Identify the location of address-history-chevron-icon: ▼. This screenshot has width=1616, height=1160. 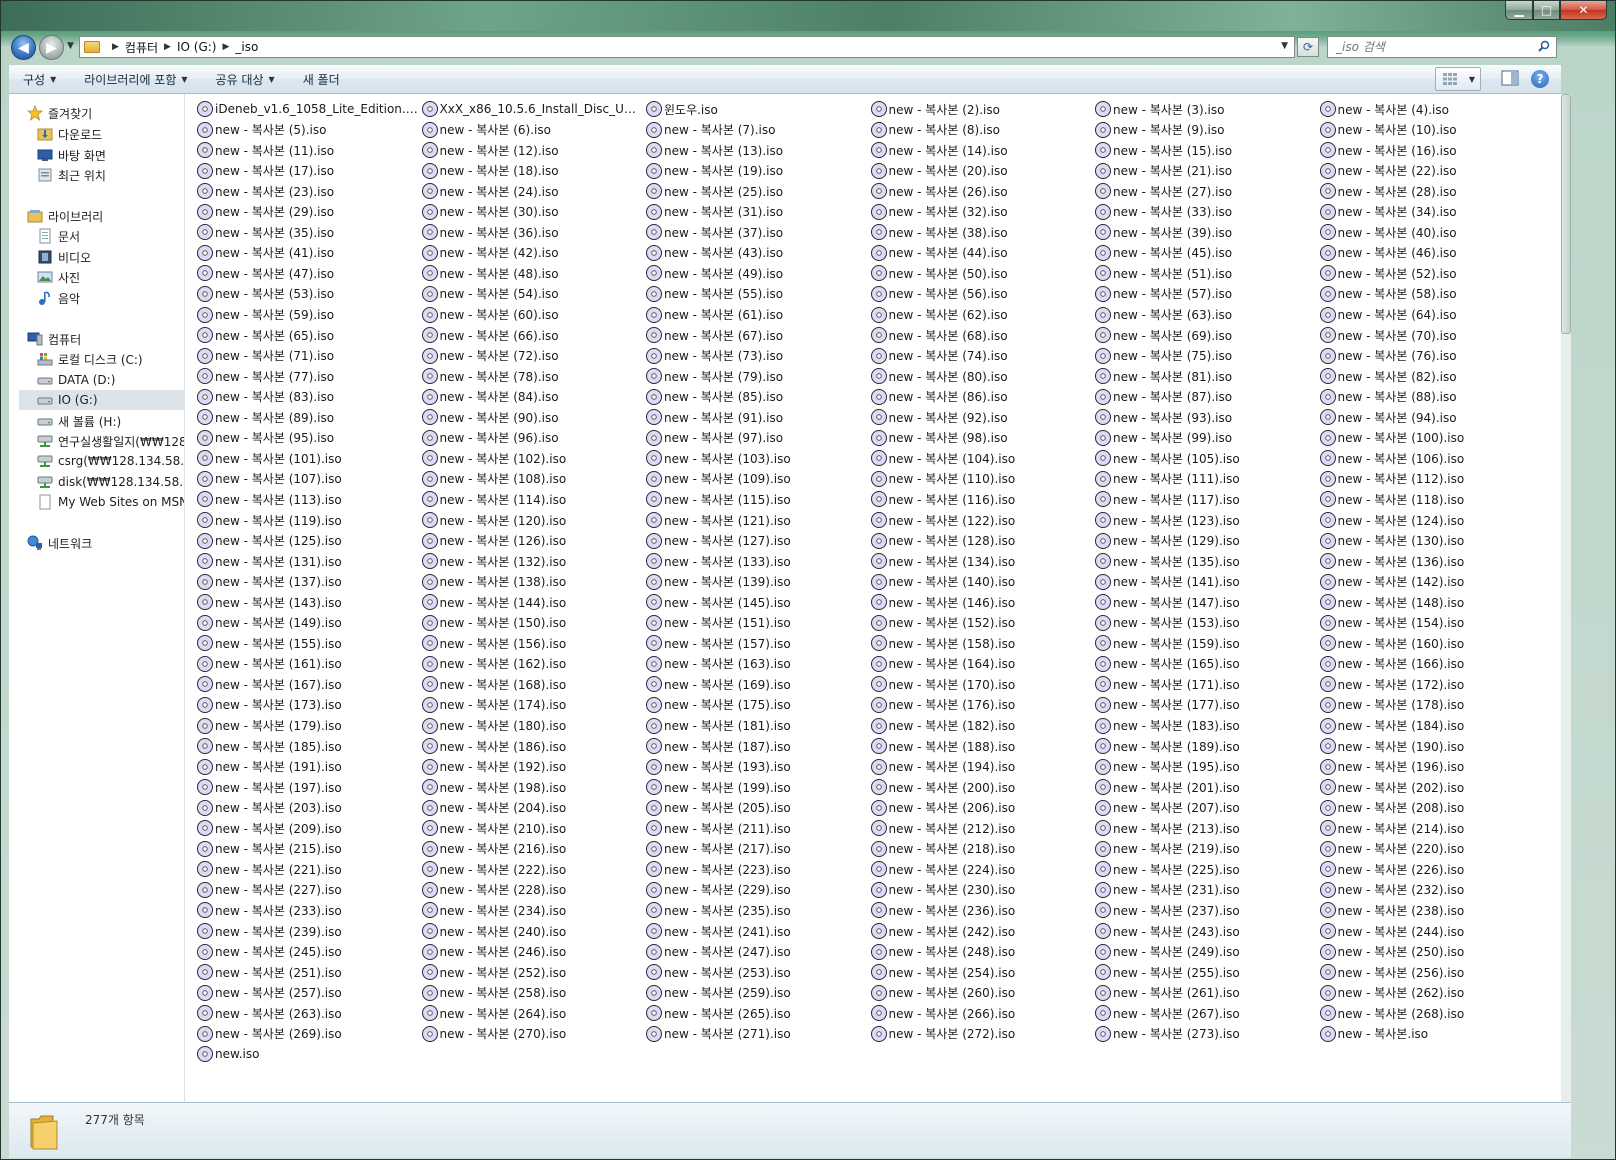
(1284, 46).